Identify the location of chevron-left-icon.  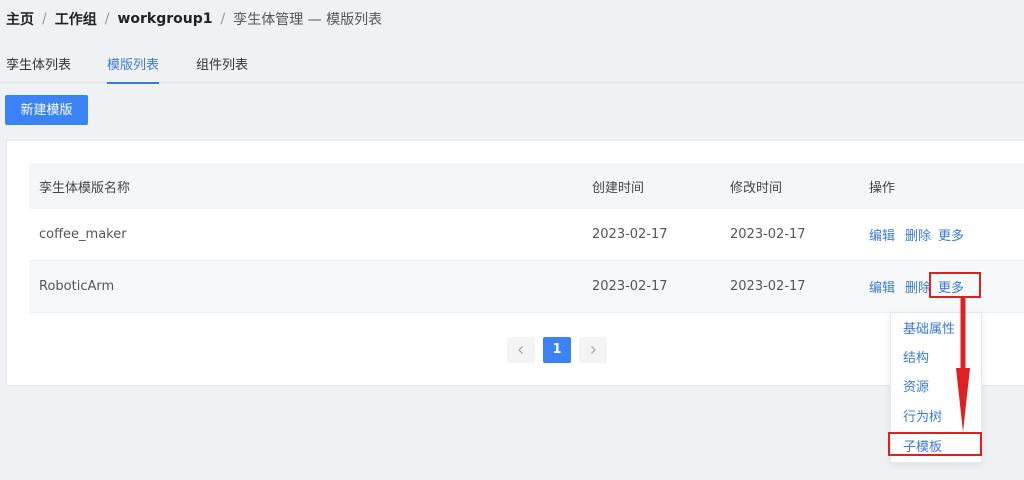
(521, 350).